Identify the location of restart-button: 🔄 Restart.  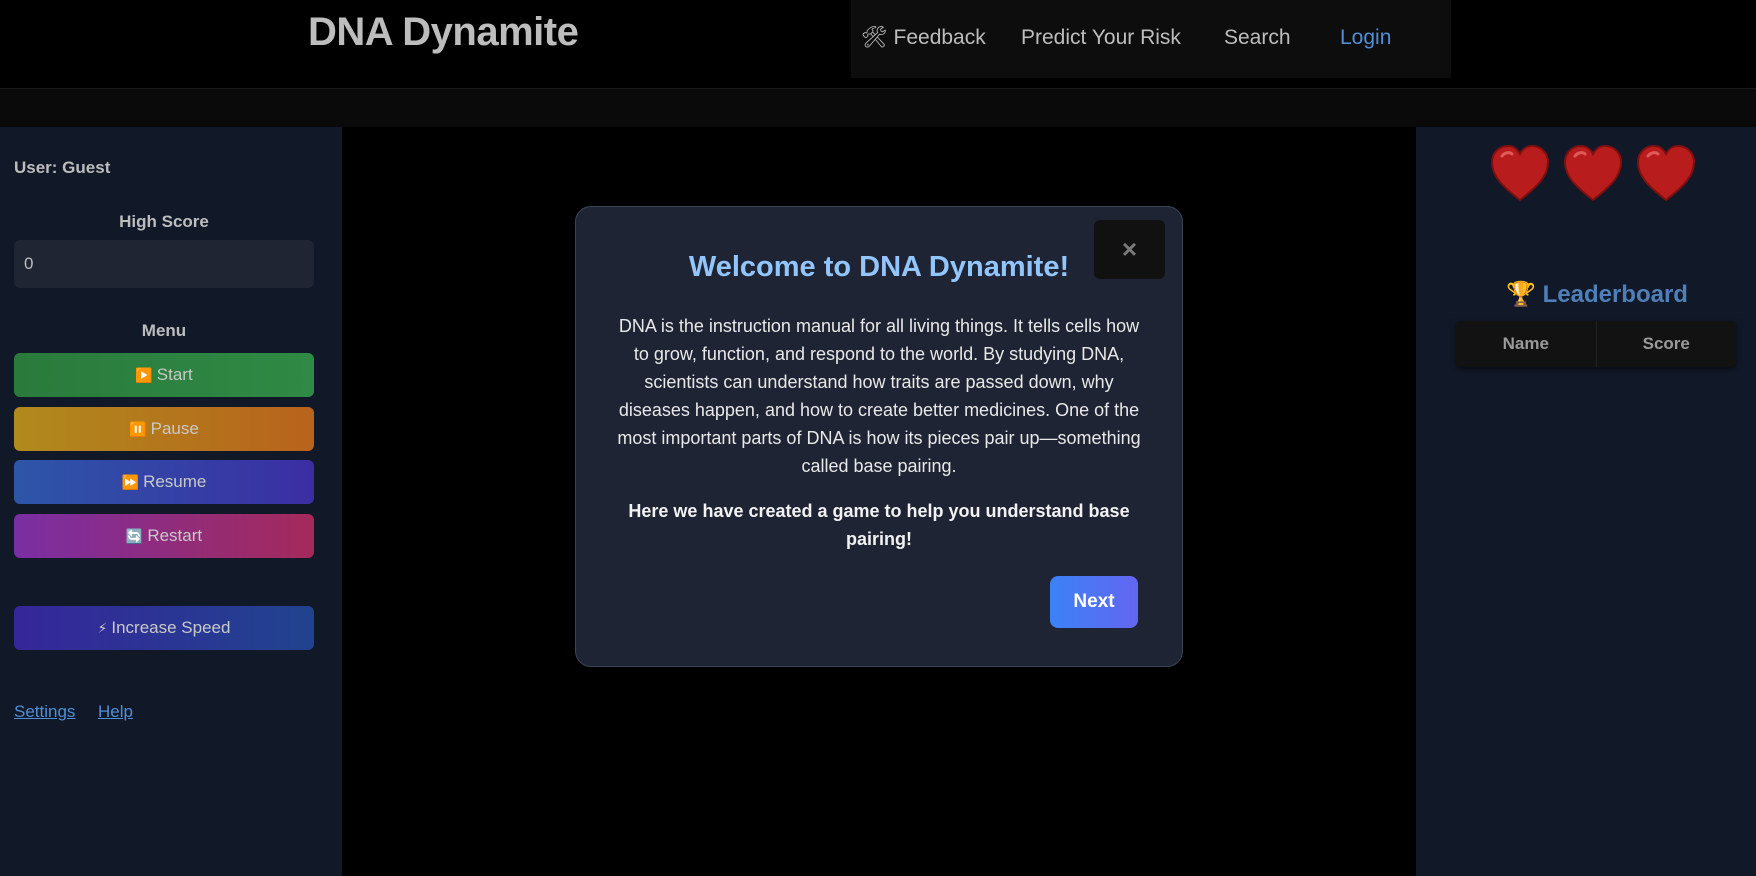
(164, 536).